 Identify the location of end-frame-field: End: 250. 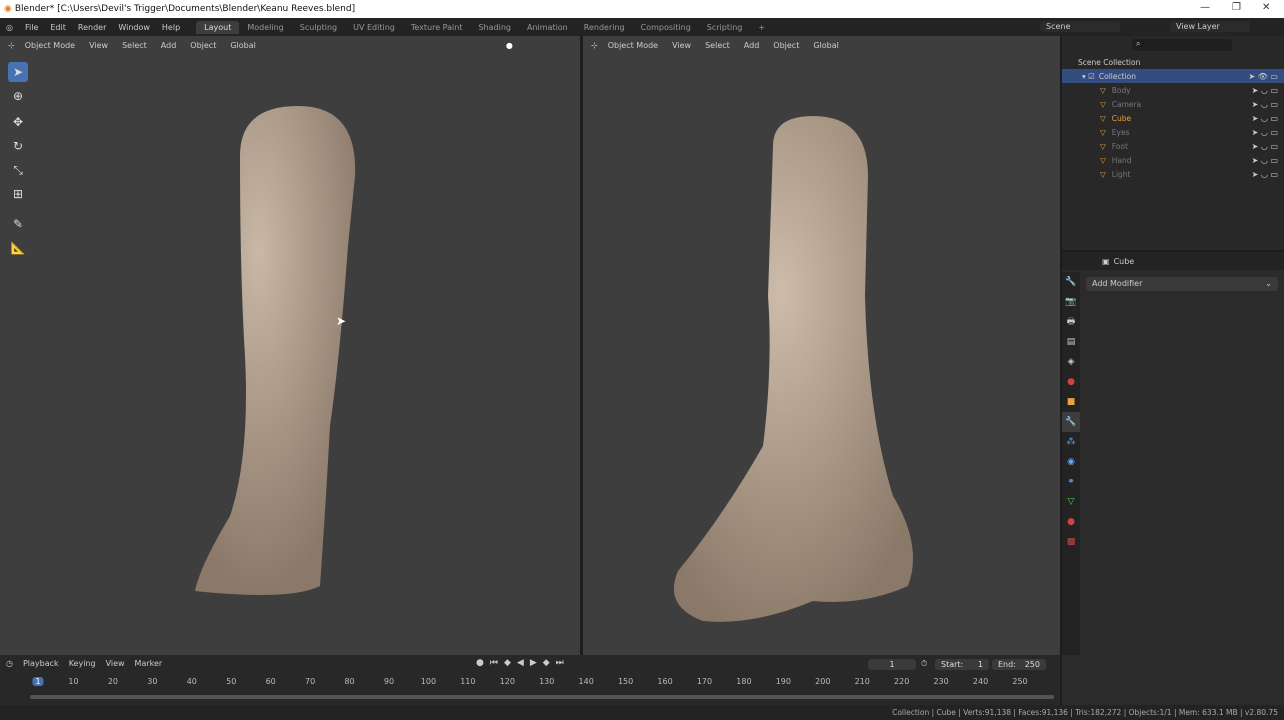
(1019, 664).